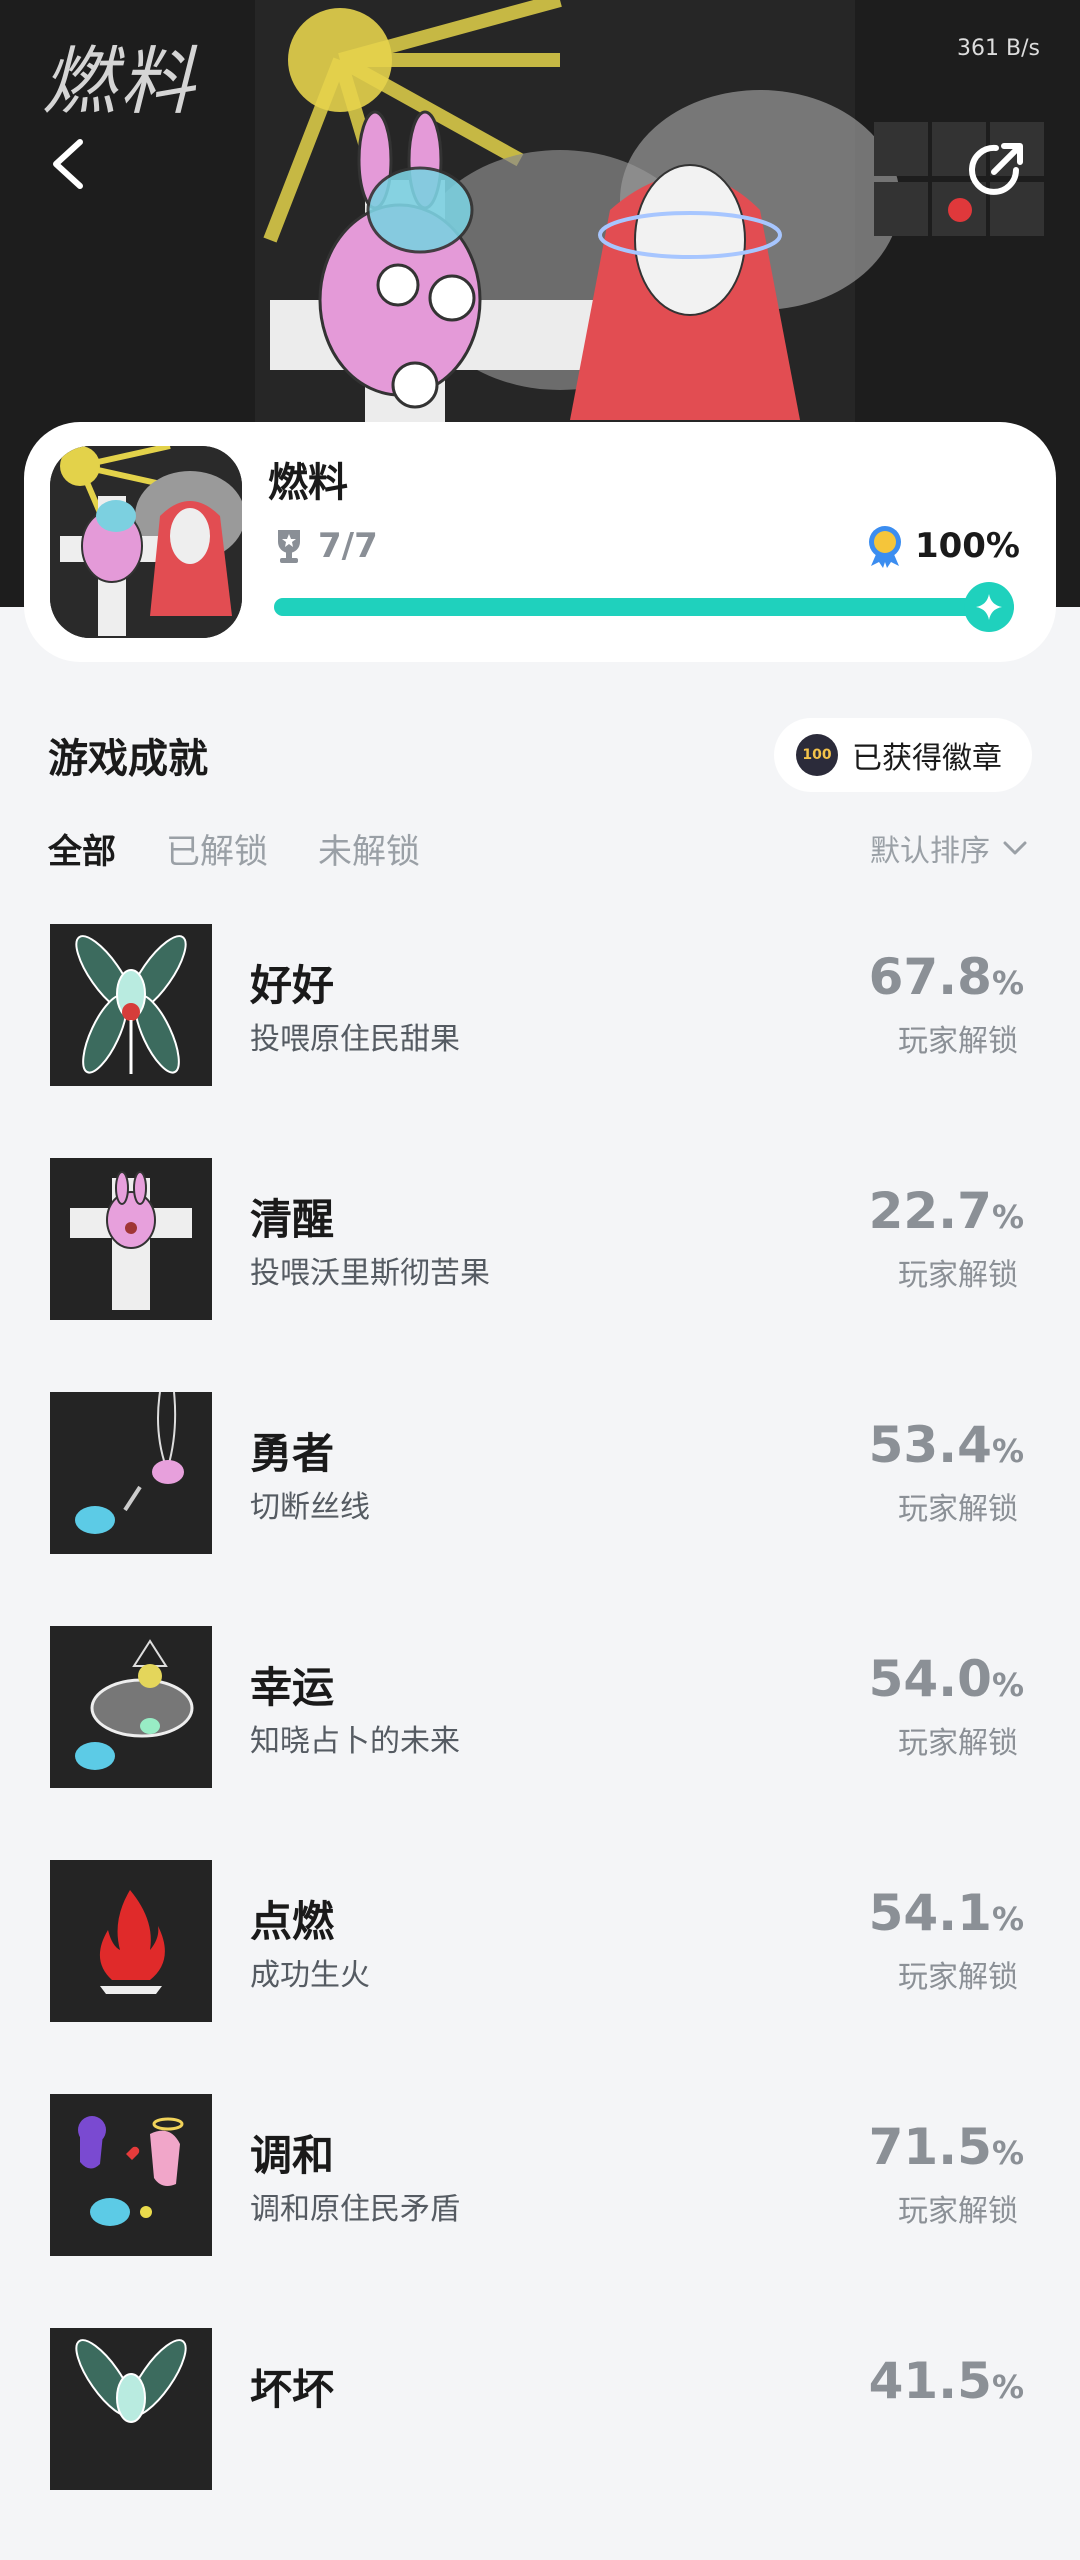  Describe the element at coordinates (370, 1273) in the screenshot. I see `achievement-desc: 投喂沃里斯彻苦果` at that location.